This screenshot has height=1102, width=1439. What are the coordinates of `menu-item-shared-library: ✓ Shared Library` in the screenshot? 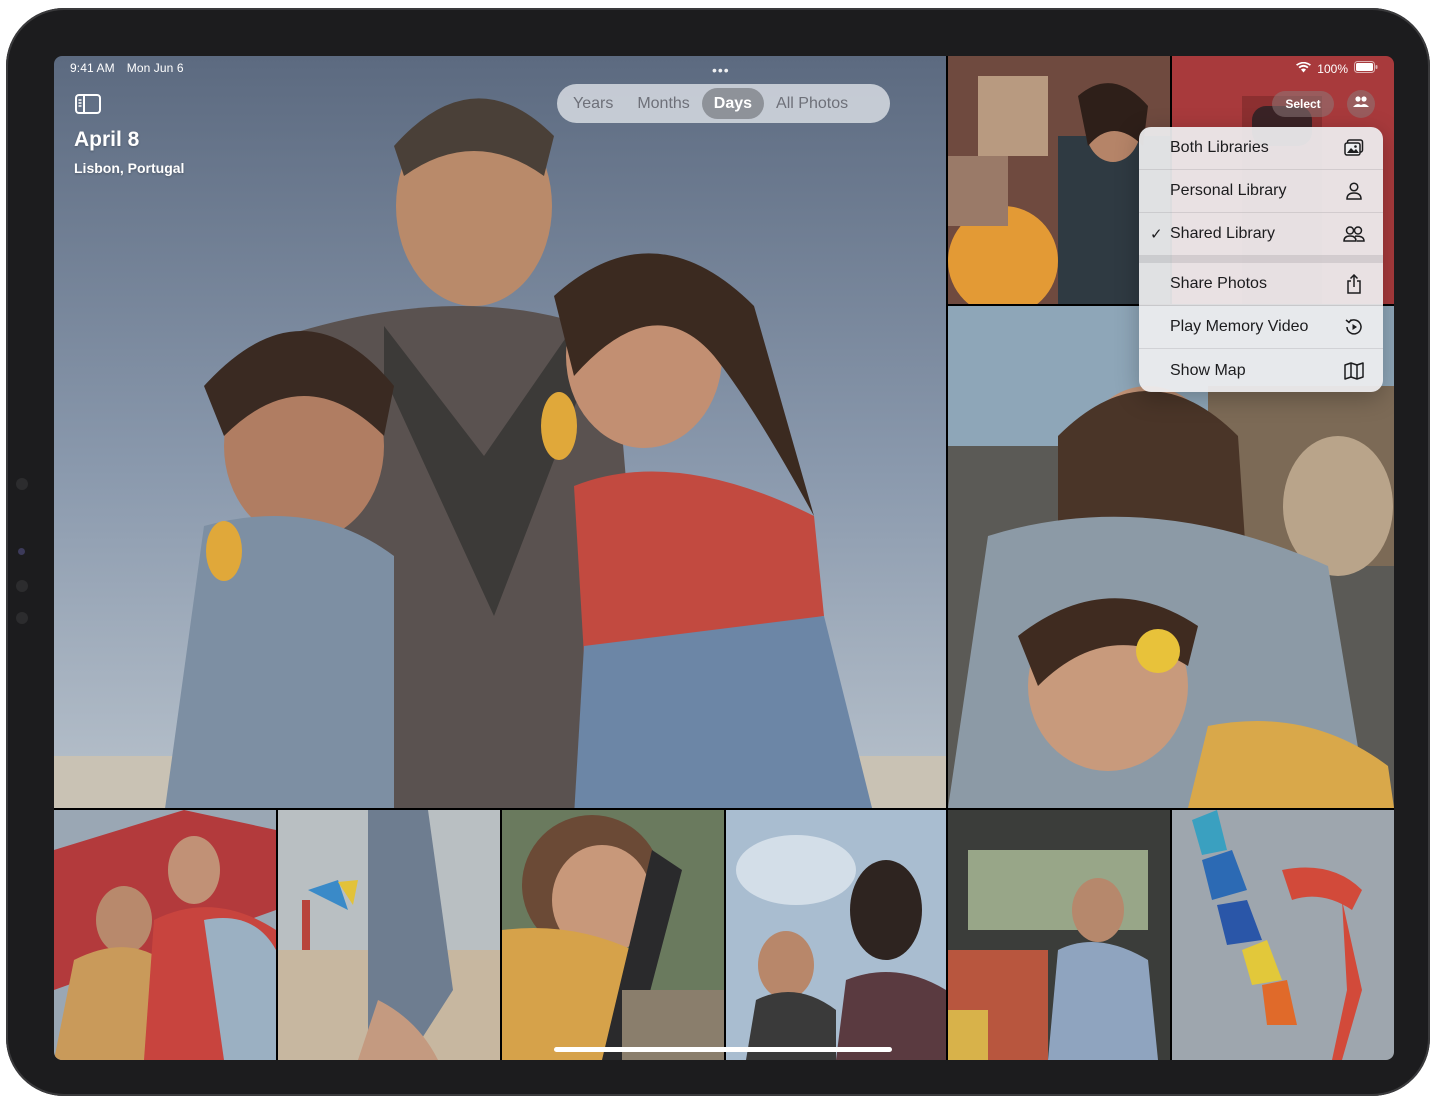 It's located at (1261, 234).